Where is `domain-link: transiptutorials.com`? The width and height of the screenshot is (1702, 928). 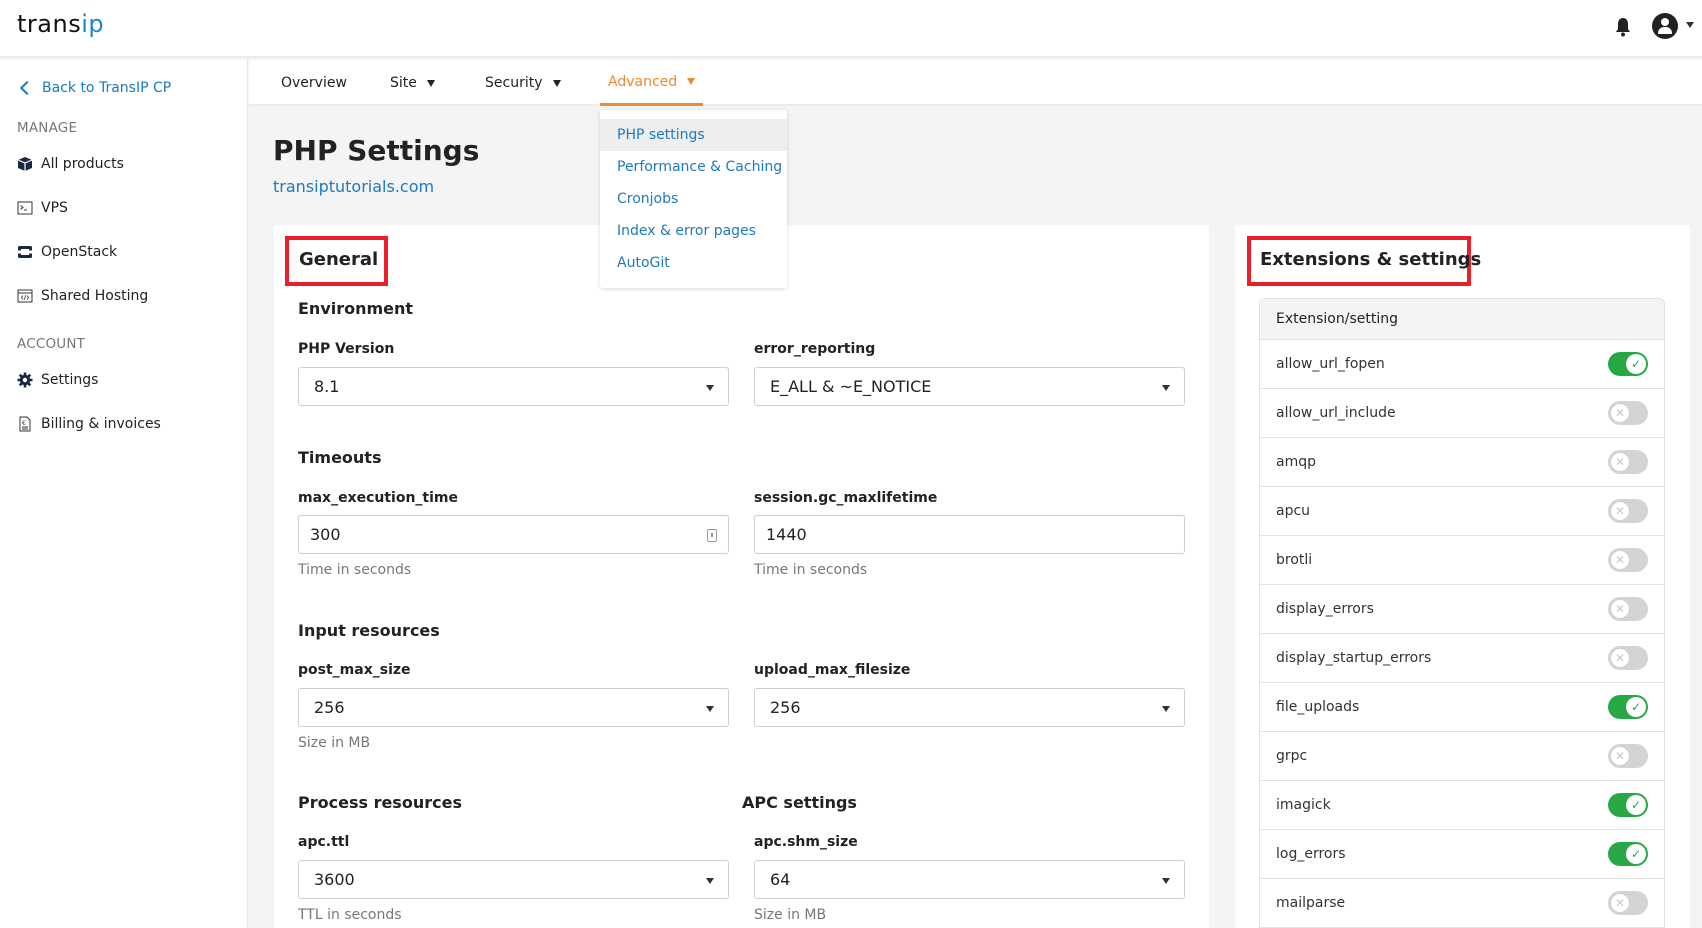
domain-link: transiptutorials.com is located at coordinates (353, 186).